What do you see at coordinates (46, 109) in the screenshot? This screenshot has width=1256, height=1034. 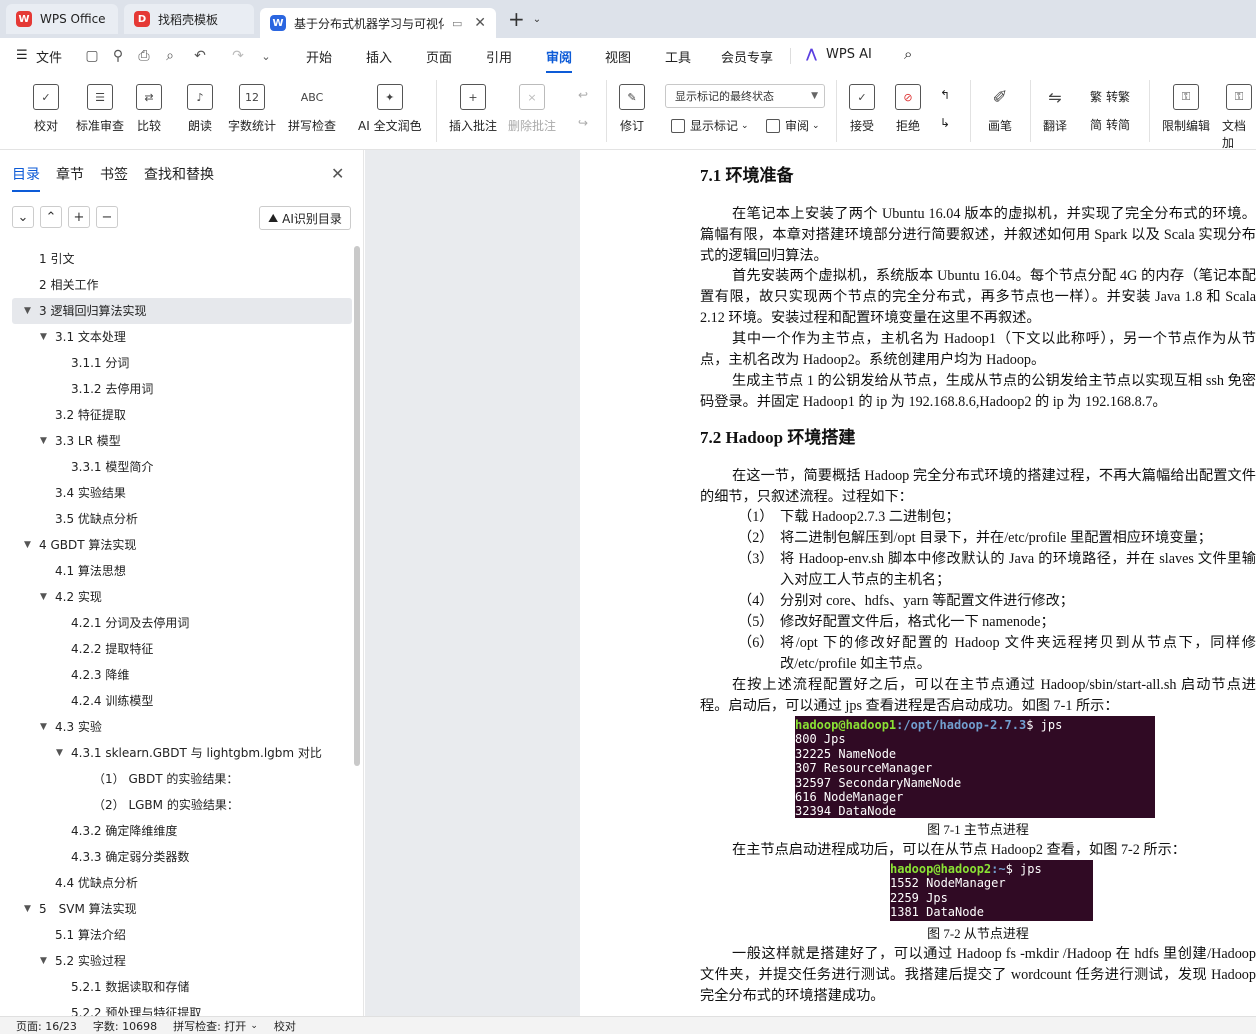 I see `proofread-button: ✓ 校对` at bounding box center [46, 109].